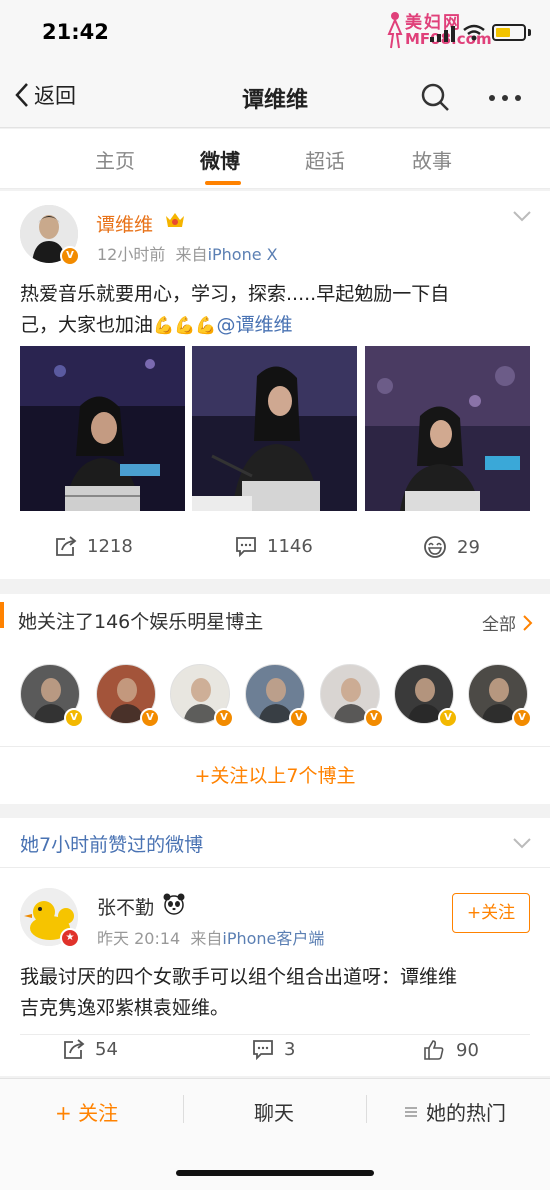  I want to click on comment-button: 3, so click(273, 1049).